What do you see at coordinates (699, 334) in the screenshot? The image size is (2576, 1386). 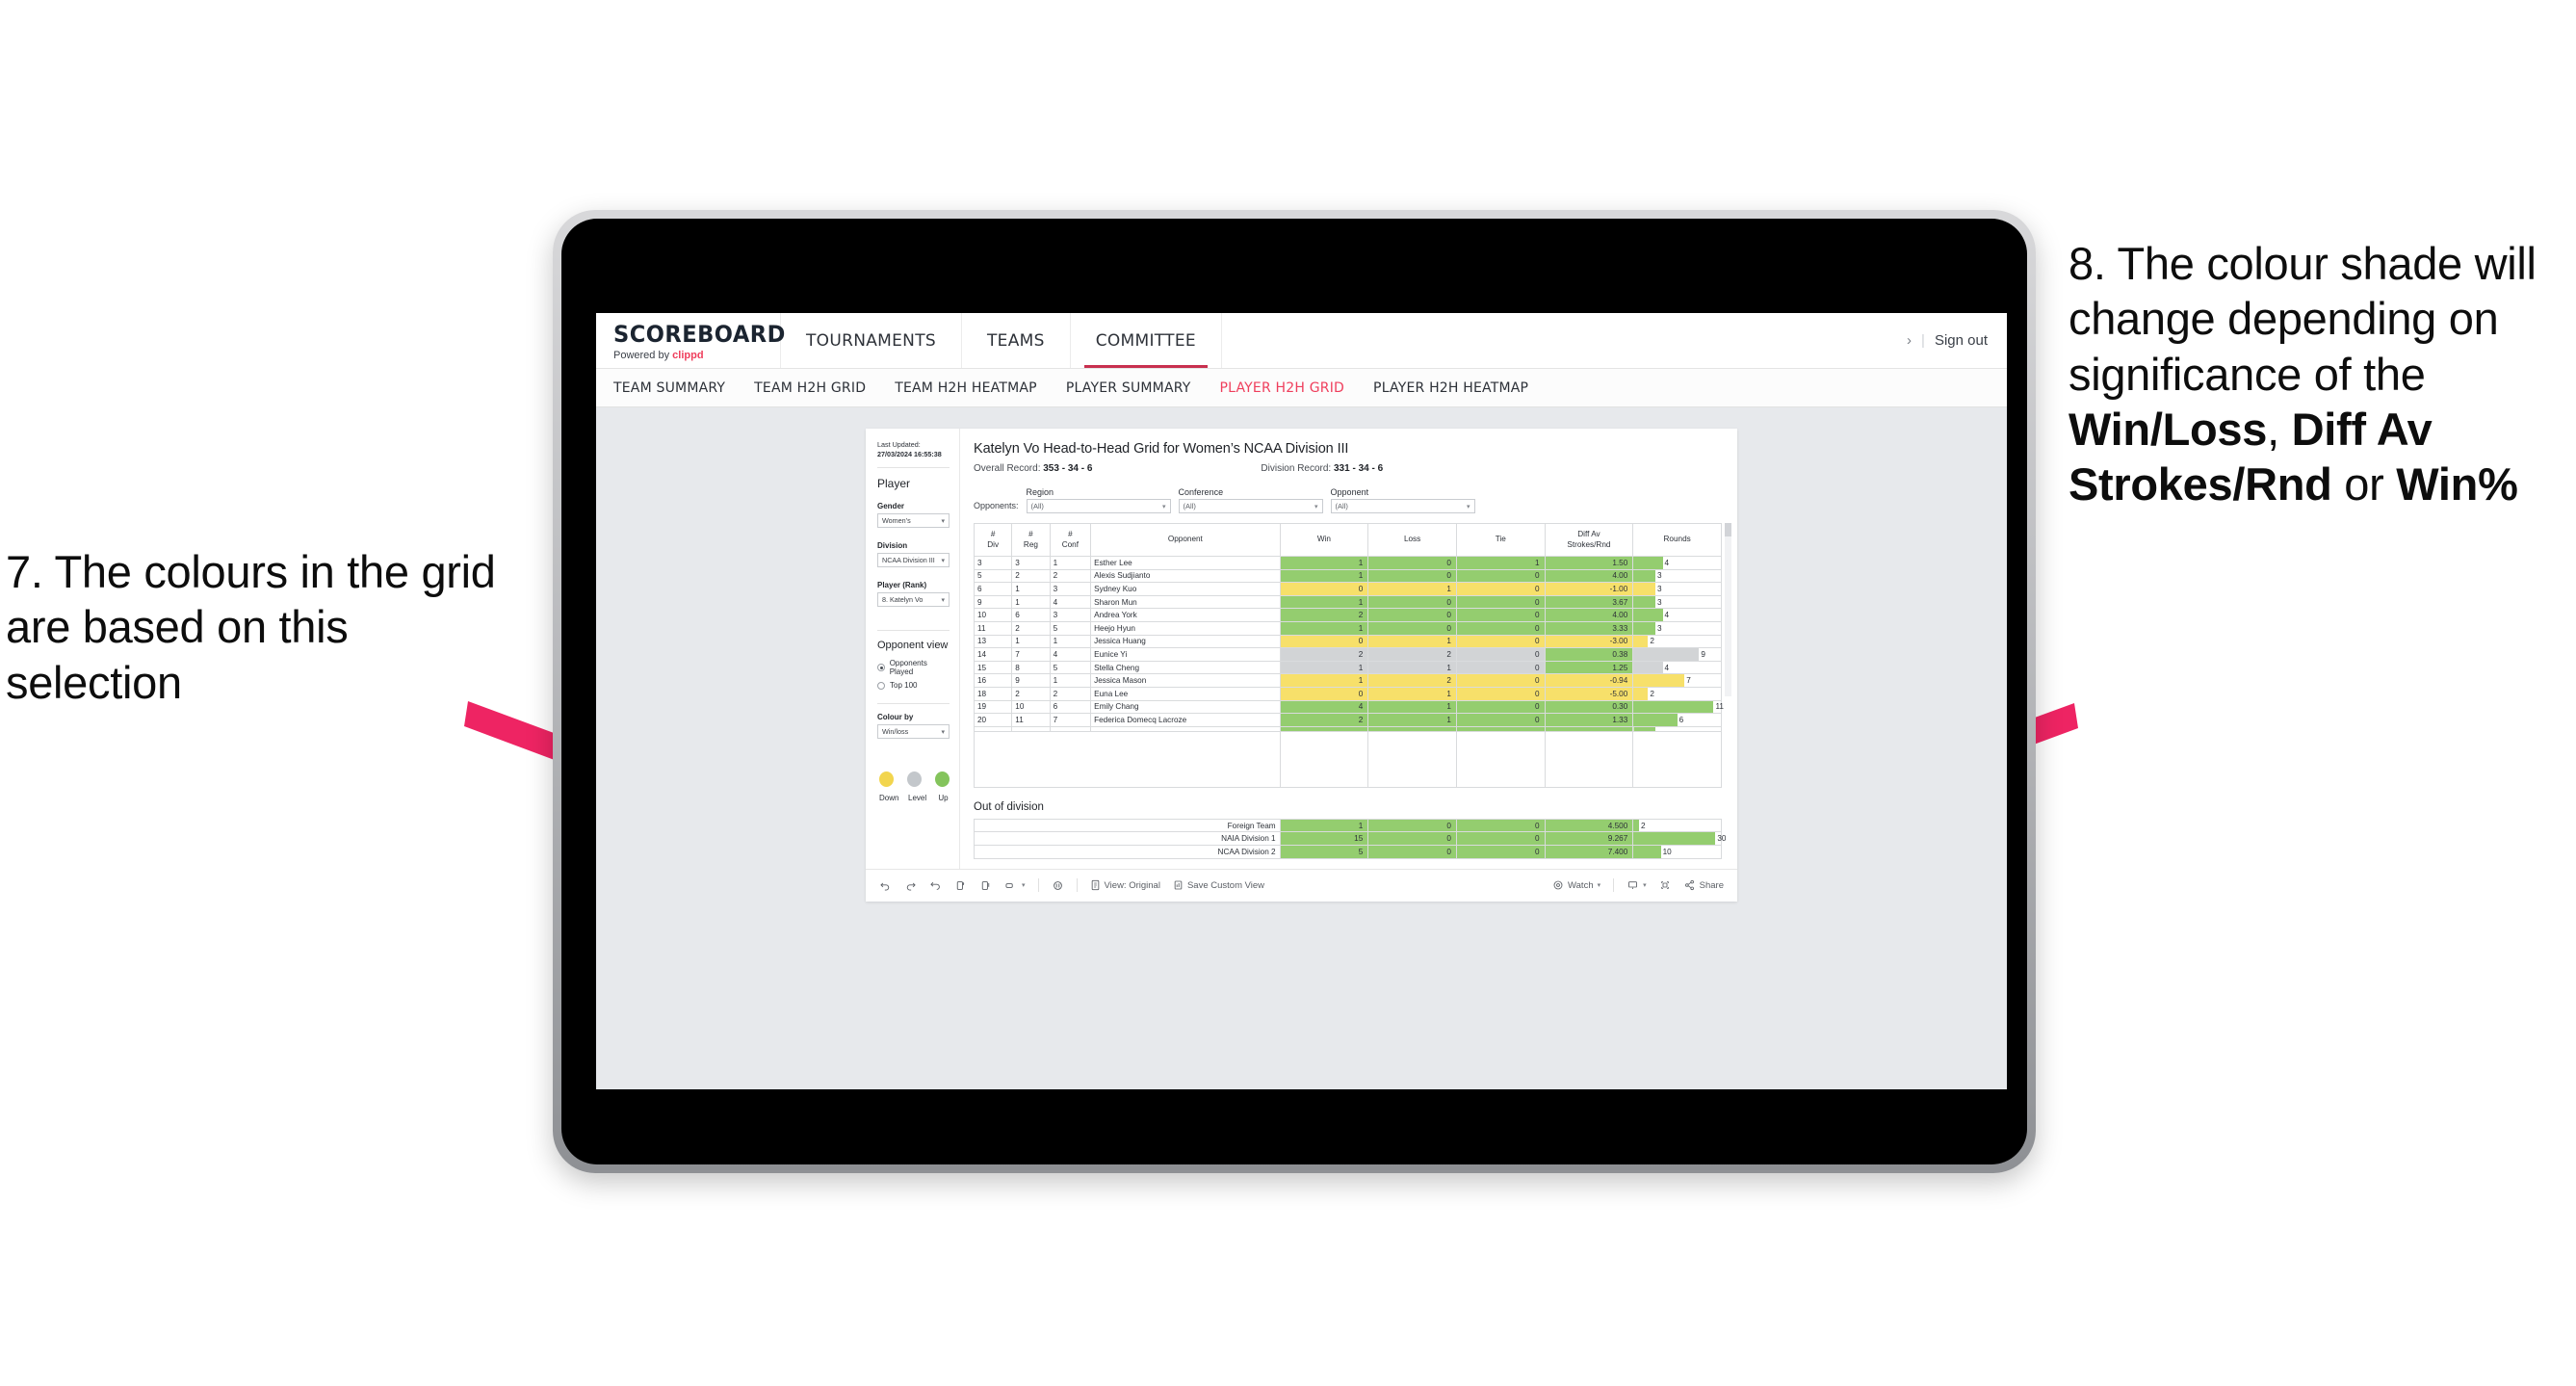 I see `brand-name: SCOREBOARD` at bounding box center [699, 334].